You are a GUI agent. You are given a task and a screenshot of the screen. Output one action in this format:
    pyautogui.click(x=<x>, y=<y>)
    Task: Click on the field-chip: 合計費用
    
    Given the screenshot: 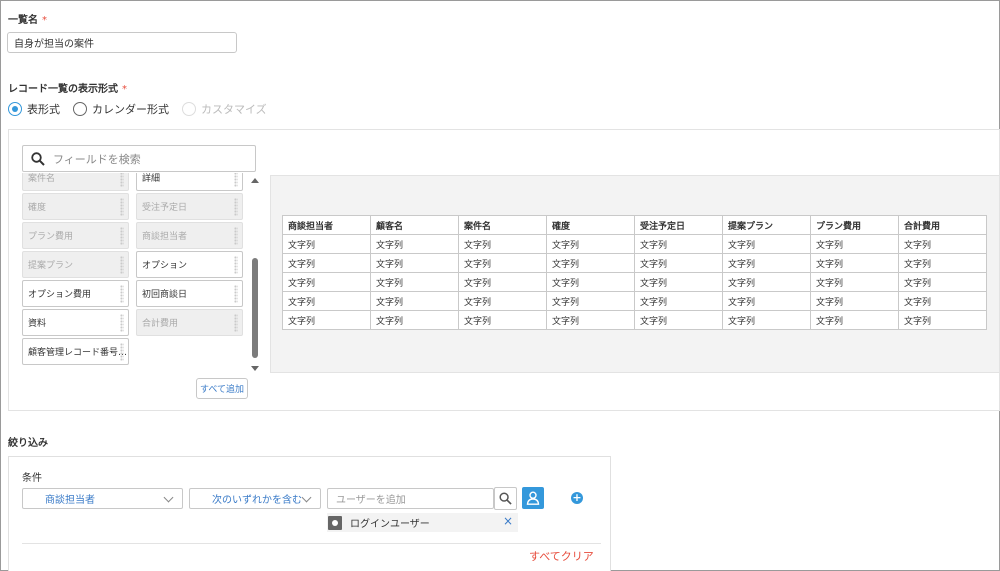 What is the action you would take?
    pyautogui.click(x=189, y=322)
    